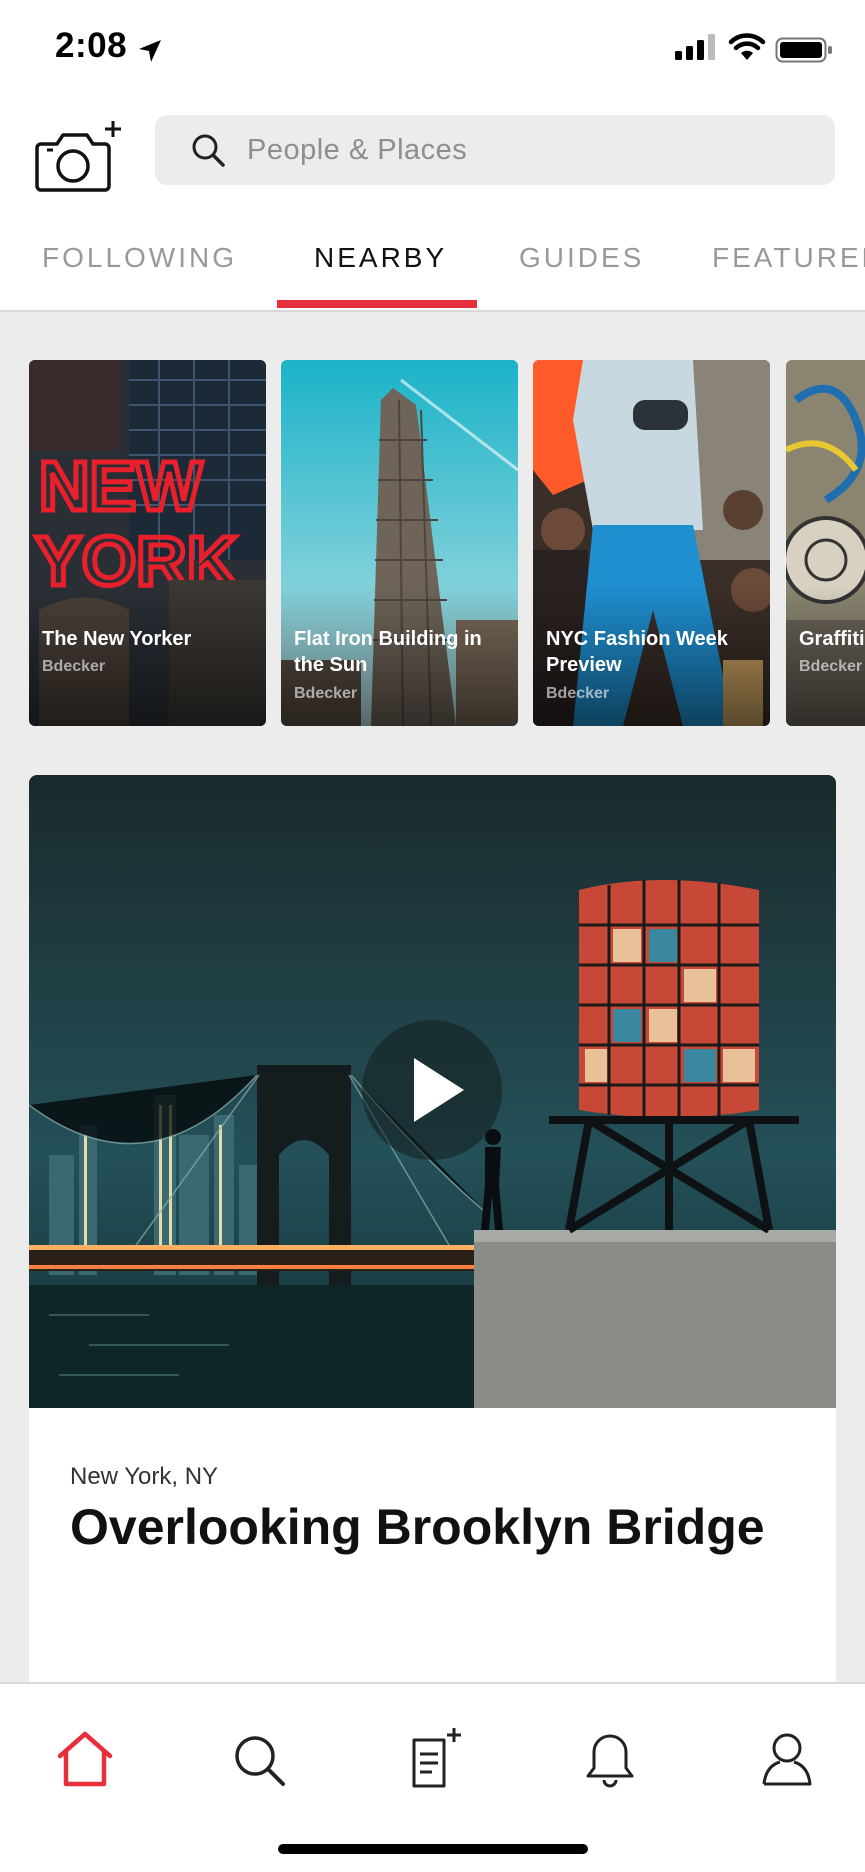 The image size is (865, 1872). What do you see at coordinates (432, 50) in the screenshot?
I see `status-bar: 2:08` at bounding box center [432, 50].